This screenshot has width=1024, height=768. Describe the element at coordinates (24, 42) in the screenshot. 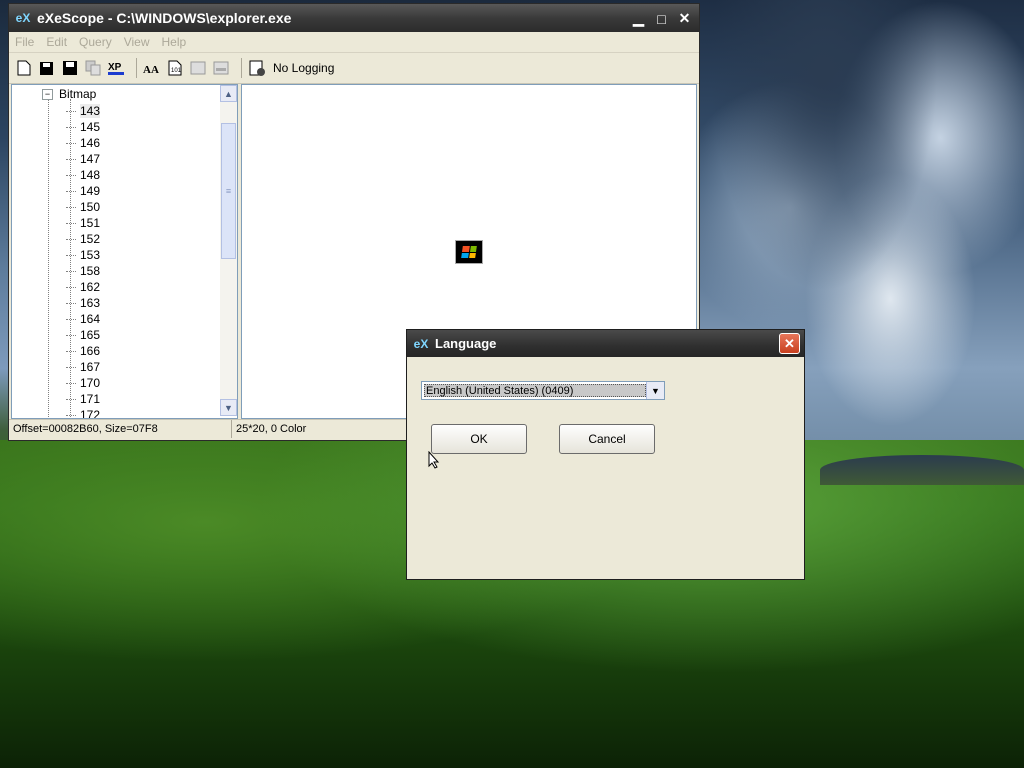

I see `menu-file: File` at that location.